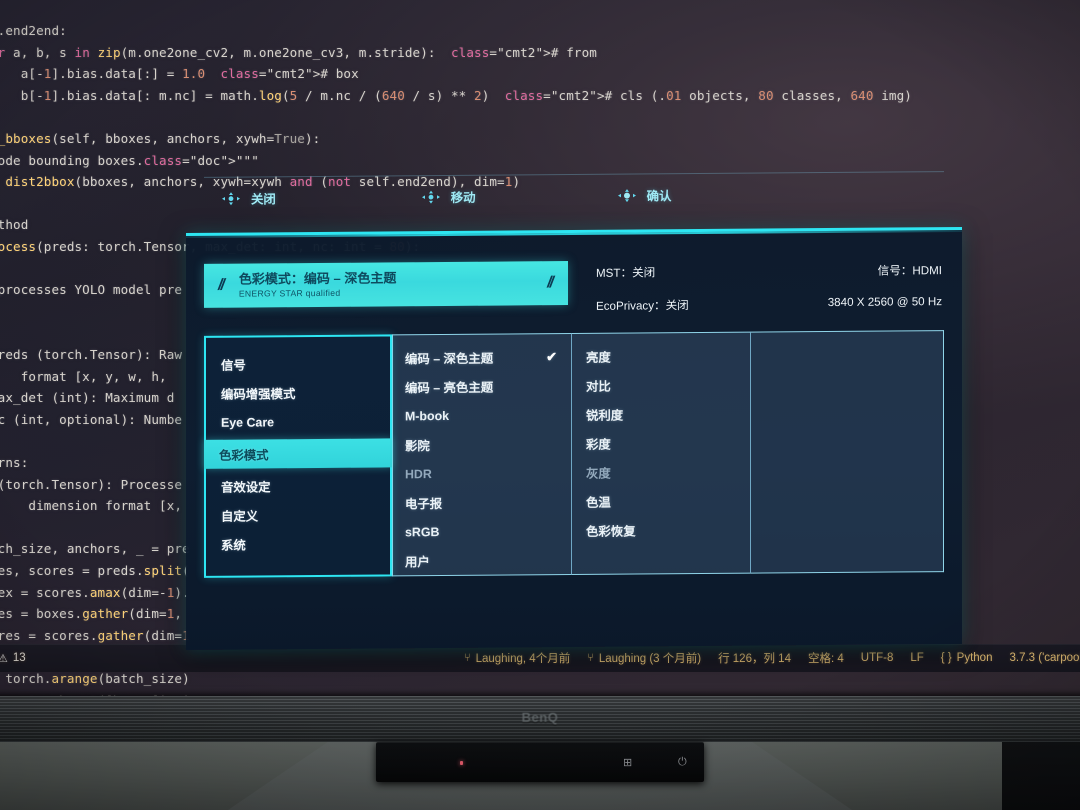 The image size is (1080, 810). Describe the element at coordinates (87, 398) in the screenshot. I see `code-line: max_det (int): Maximum d` at that location.